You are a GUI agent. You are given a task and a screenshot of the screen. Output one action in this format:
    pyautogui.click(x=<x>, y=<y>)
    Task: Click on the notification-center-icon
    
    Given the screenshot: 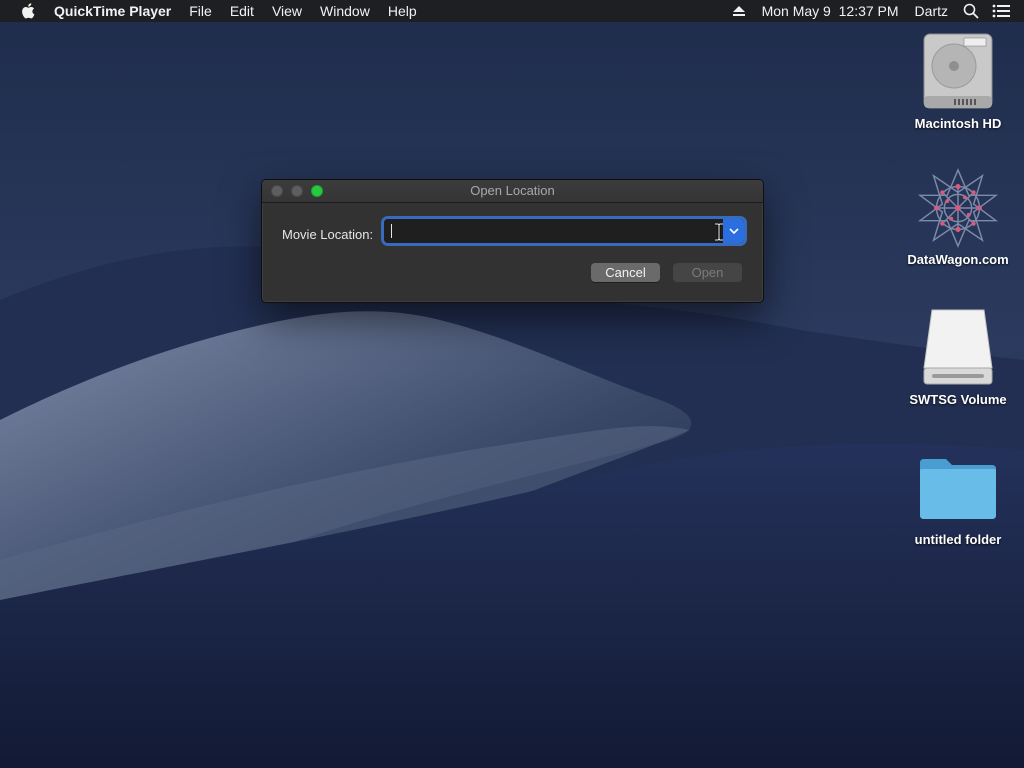 What is the action you would take?
    pyautogui.click(x=1001, y=11)
    